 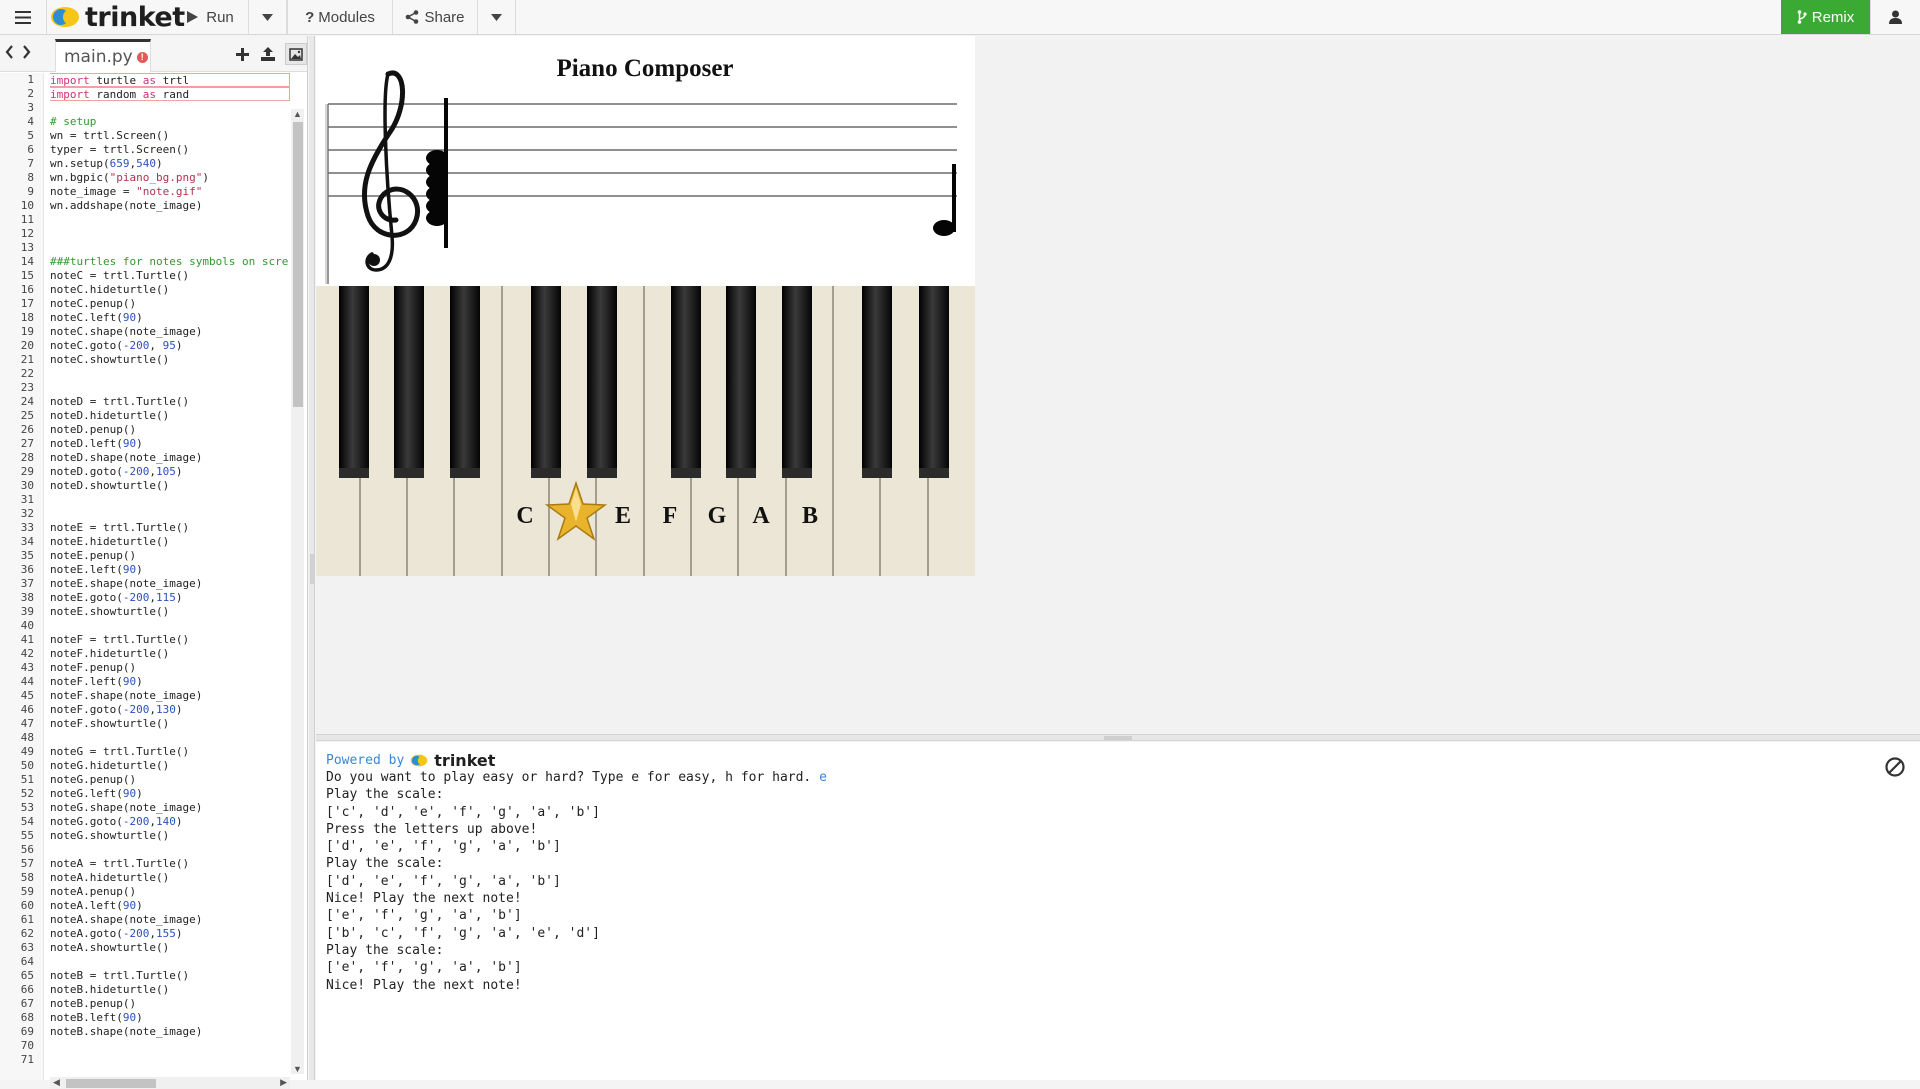 I want to click on code-line: noteD = trtl.Turtle(), so click(x=170, y=402).